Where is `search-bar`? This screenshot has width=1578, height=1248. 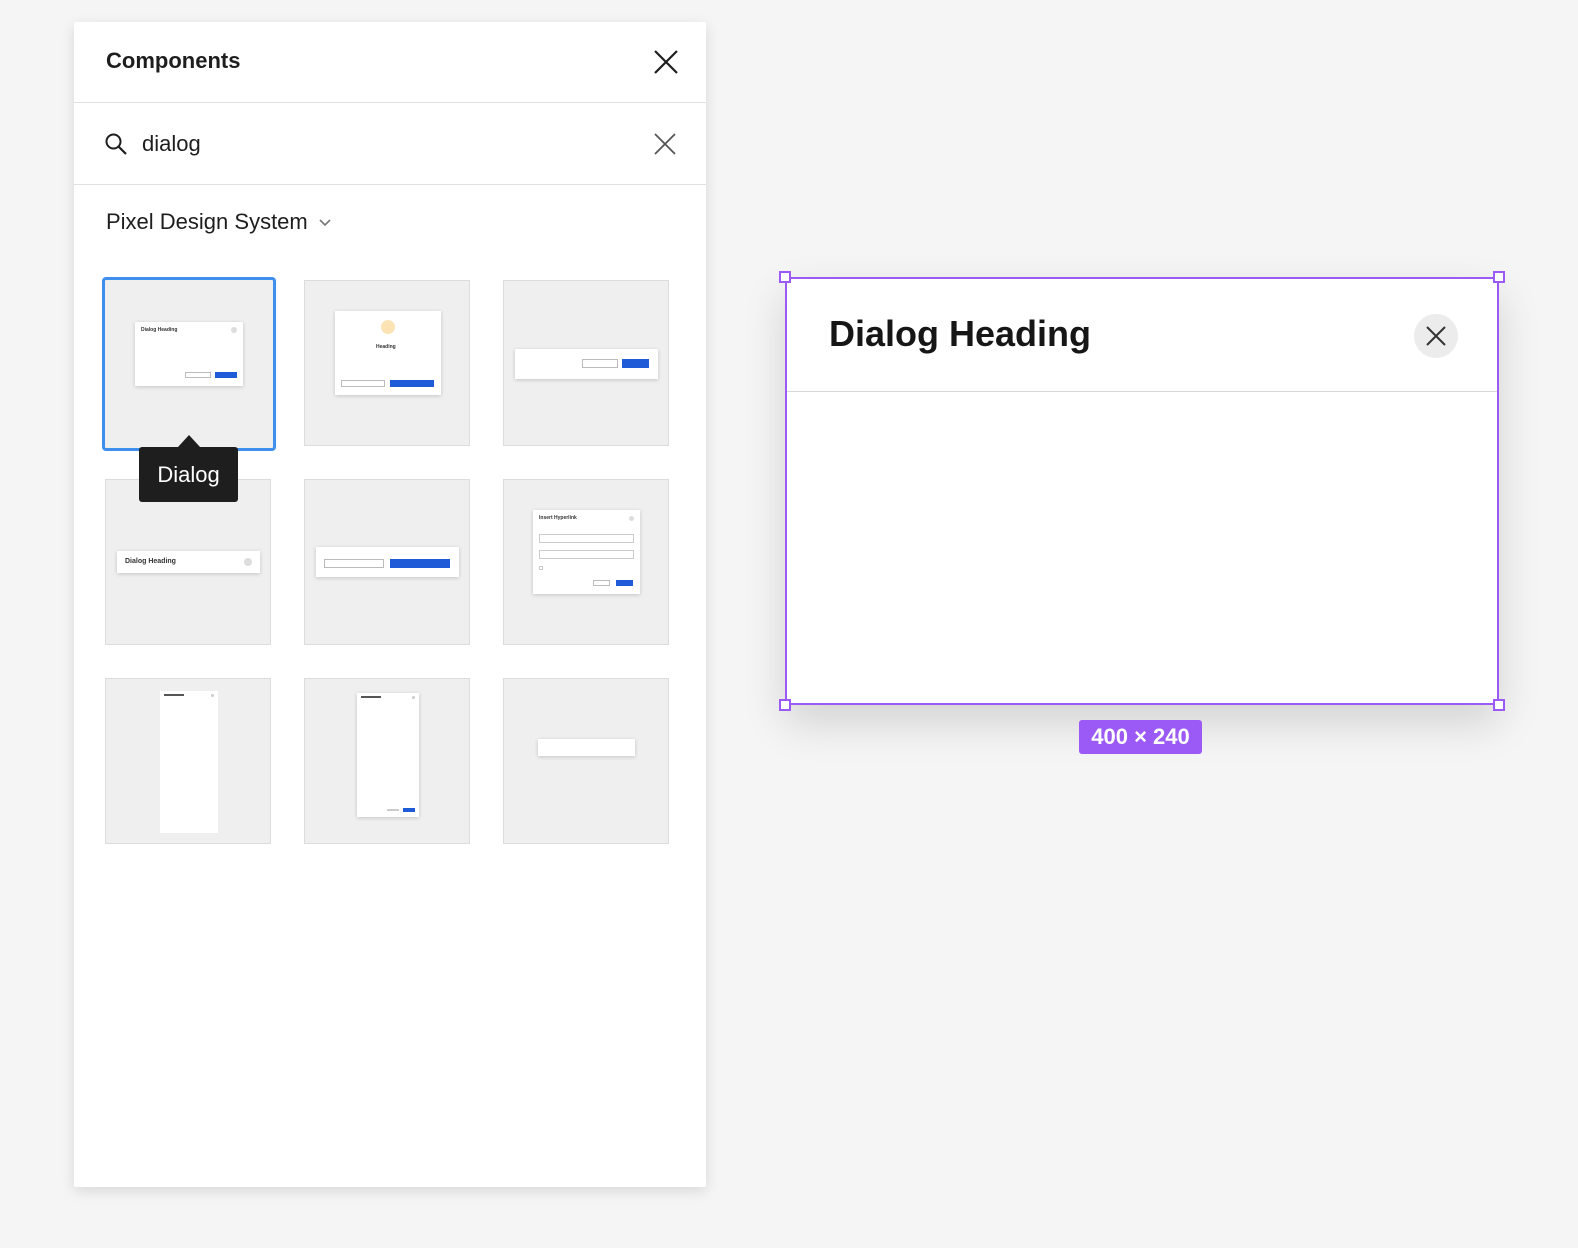
search-bar is located at coordinates (390, 144).